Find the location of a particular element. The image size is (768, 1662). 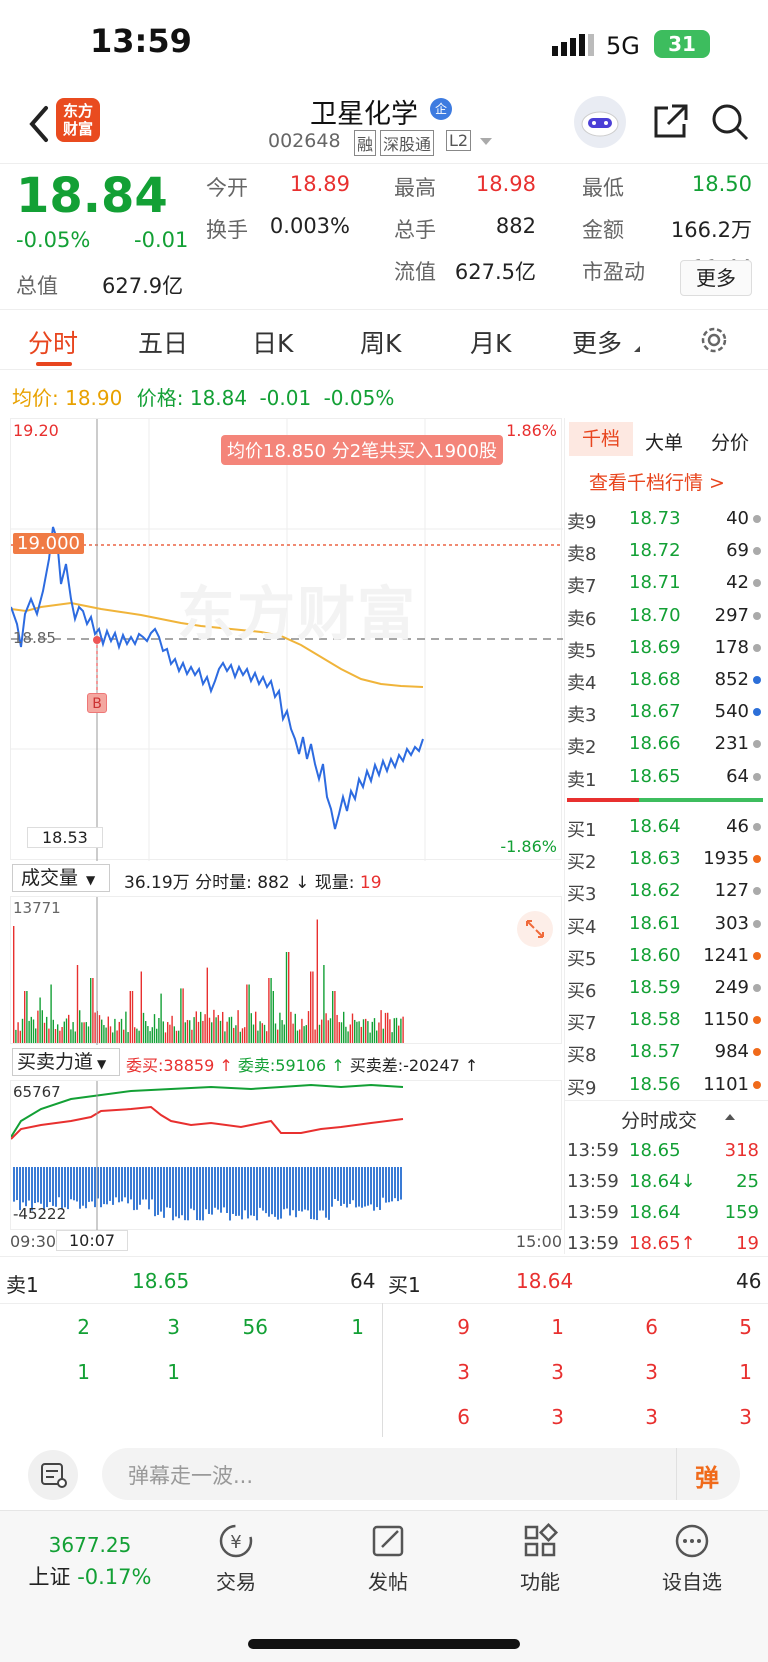

bids-row: 买6 18.59 249 is located at coordinates (665, 988).